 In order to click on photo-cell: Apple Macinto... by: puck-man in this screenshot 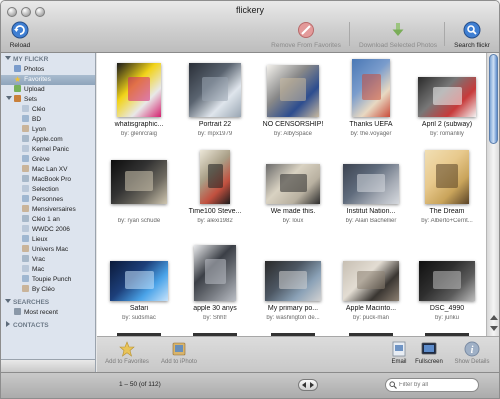, I will do `click(371, 286)`.